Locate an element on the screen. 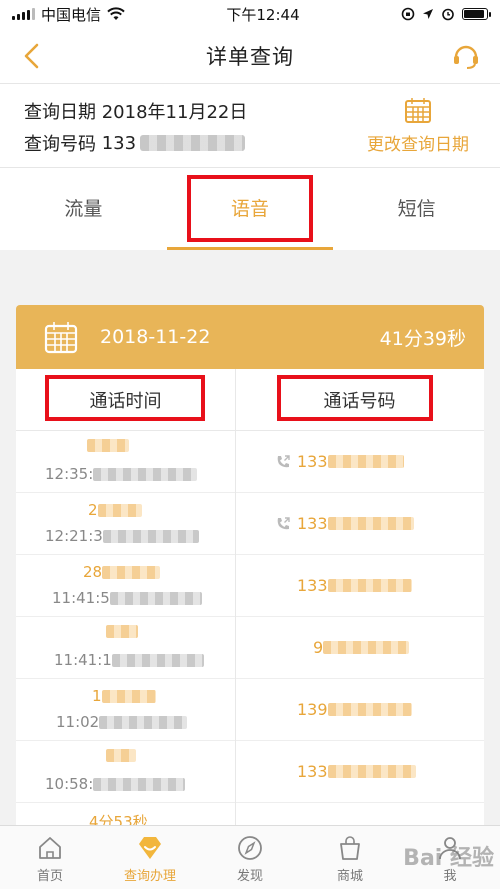  signal-icon is located at coordinates (23, 14).